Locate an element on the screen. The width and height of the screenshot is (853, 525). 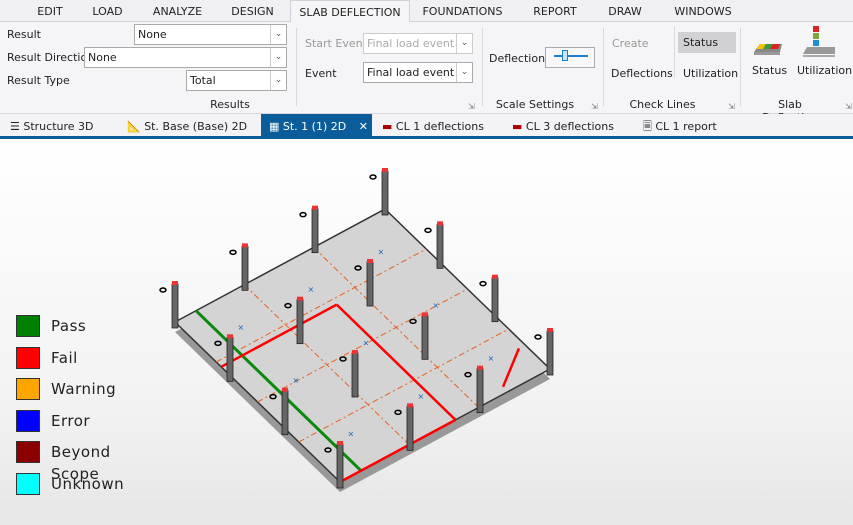
menu-tab-analyze: ANALYZE is located at coordinates (177, 11).